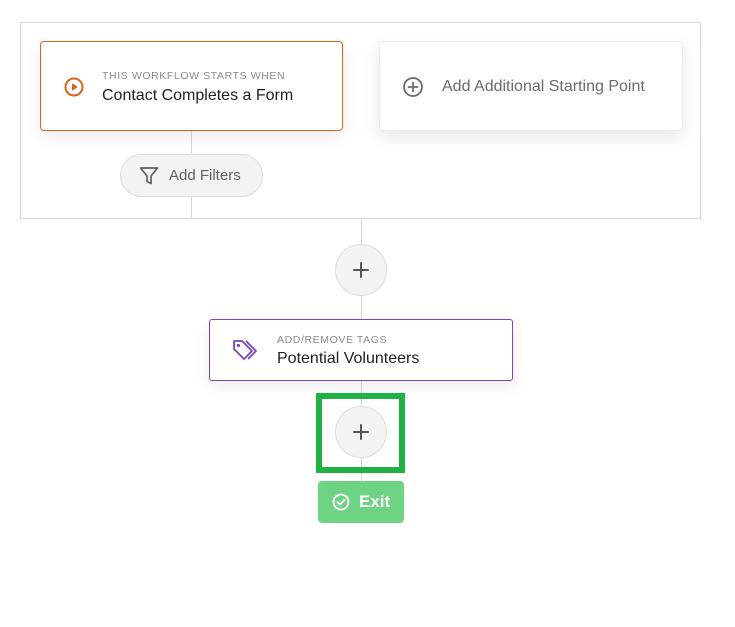 This screenshot has width=735, height=627. What do you see at coordinates (246, 351) in the screenshot?
I see `tag-icon` at bounding box center [246, 351].